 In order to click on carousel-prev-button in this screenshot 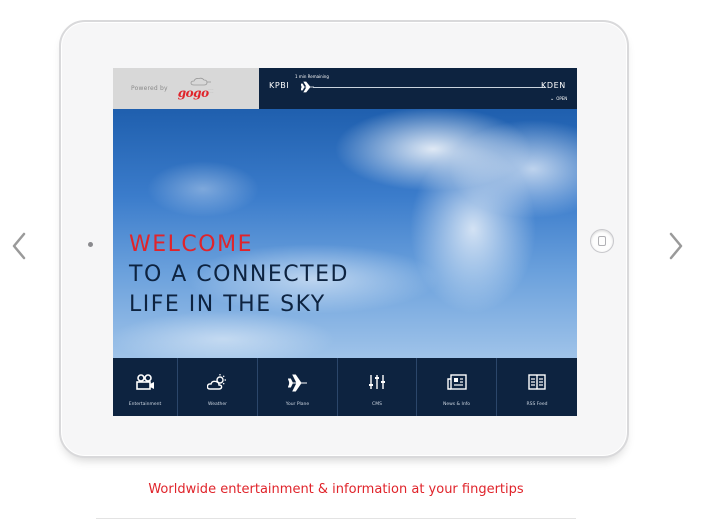, I will do `click(19, 246)`.